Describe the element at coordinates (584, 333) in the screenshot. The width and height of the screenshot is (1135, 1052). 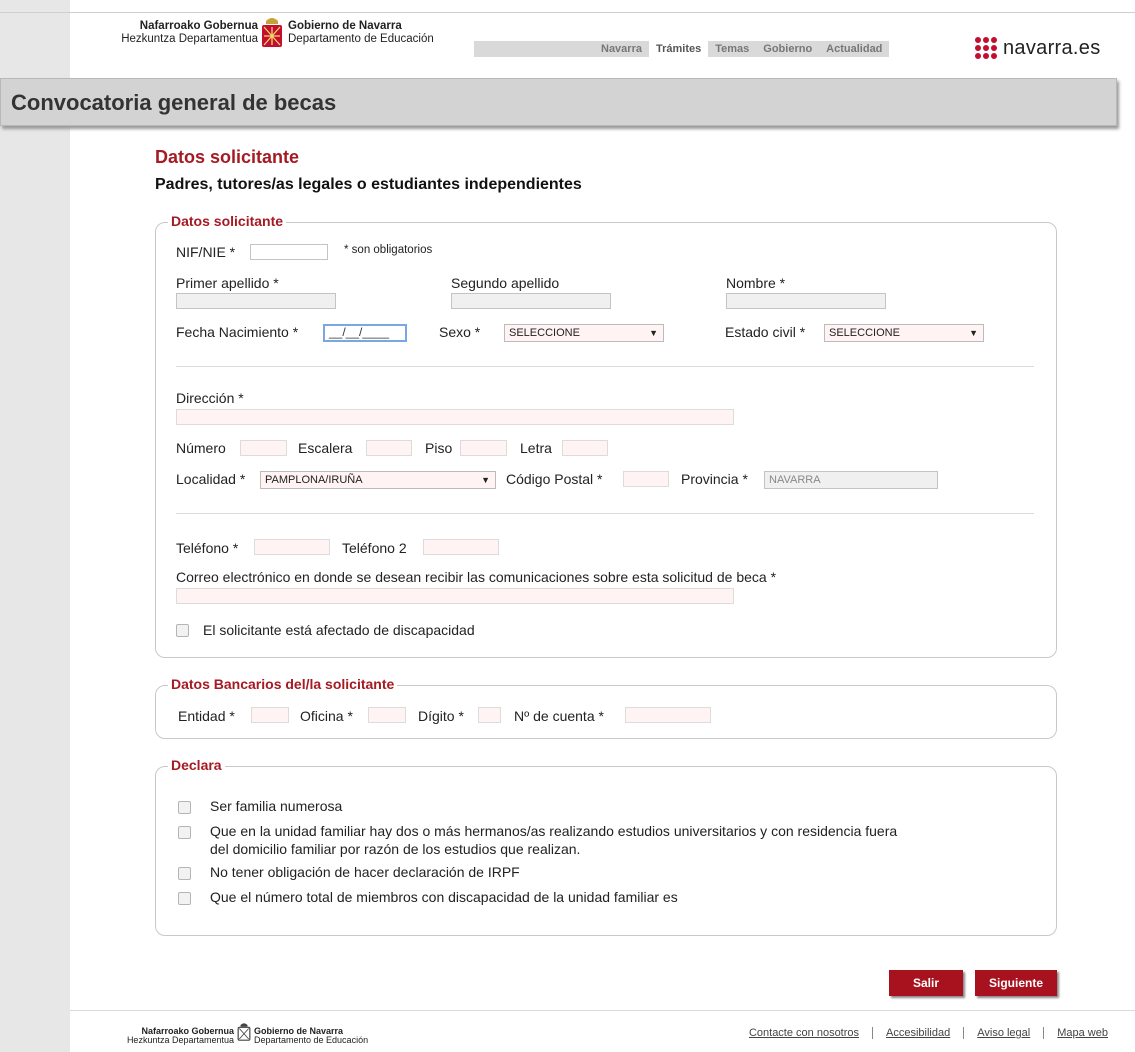
I see `sexo-select: SELECCIONE ▼` at that location.